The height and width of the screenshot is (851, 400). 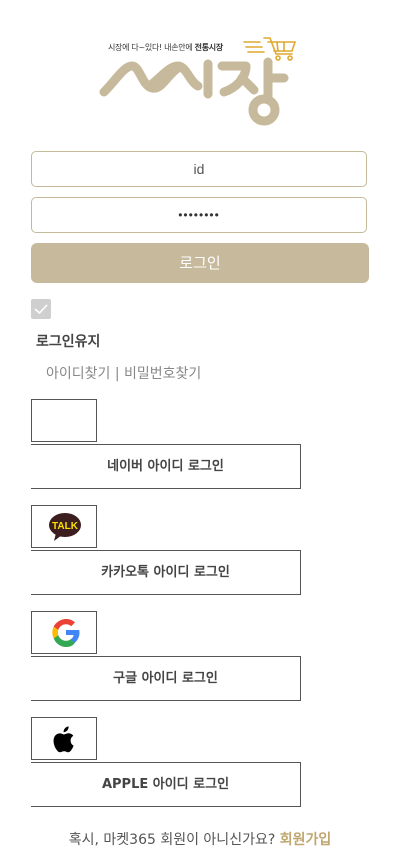 I want to click on find-password-link: 비밀번호찾기, so click(x=162, y=374).